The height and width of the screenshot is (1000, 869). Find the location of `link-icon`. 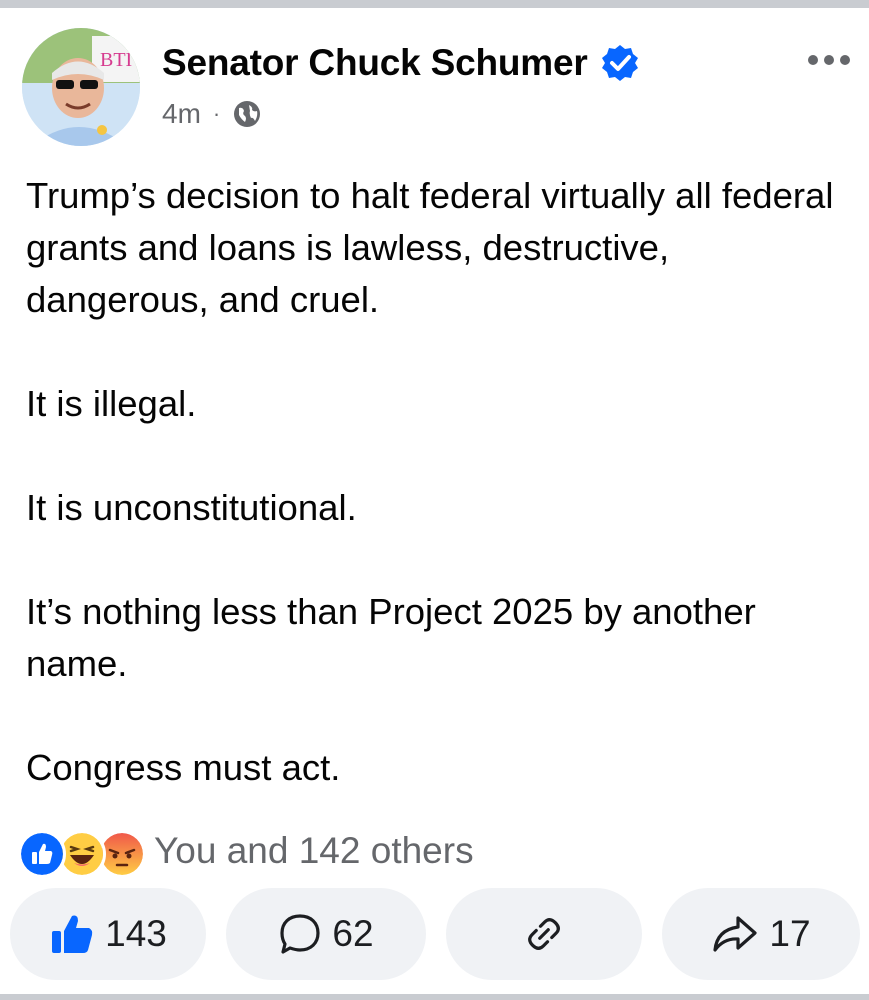

link-icon is located at coordinates (544, 934).